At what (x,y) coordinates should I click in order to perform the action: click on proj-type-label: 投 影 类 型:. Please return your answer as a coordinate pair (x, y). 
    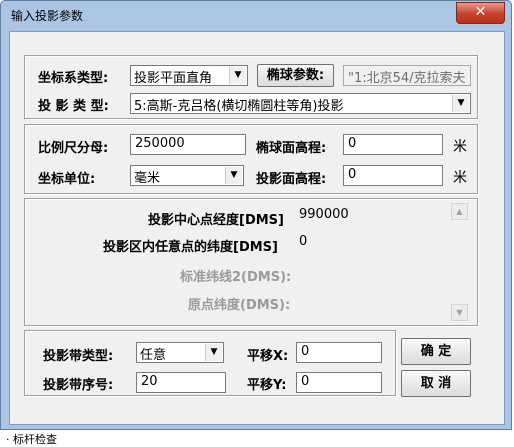
    Looking at the image, I should click on (73, 106).